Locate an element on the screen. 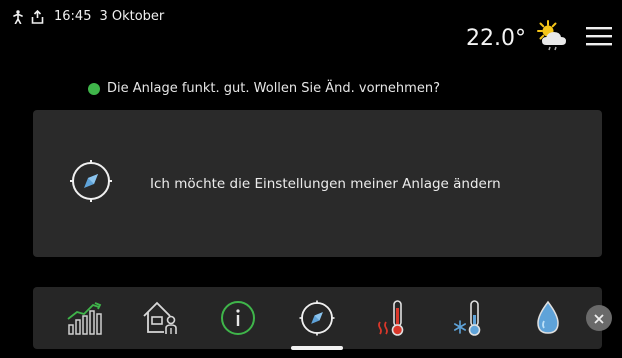 The width and height of the screenshot is (622, 358). energy-statistics-icon is located at coordinates (85, 318).